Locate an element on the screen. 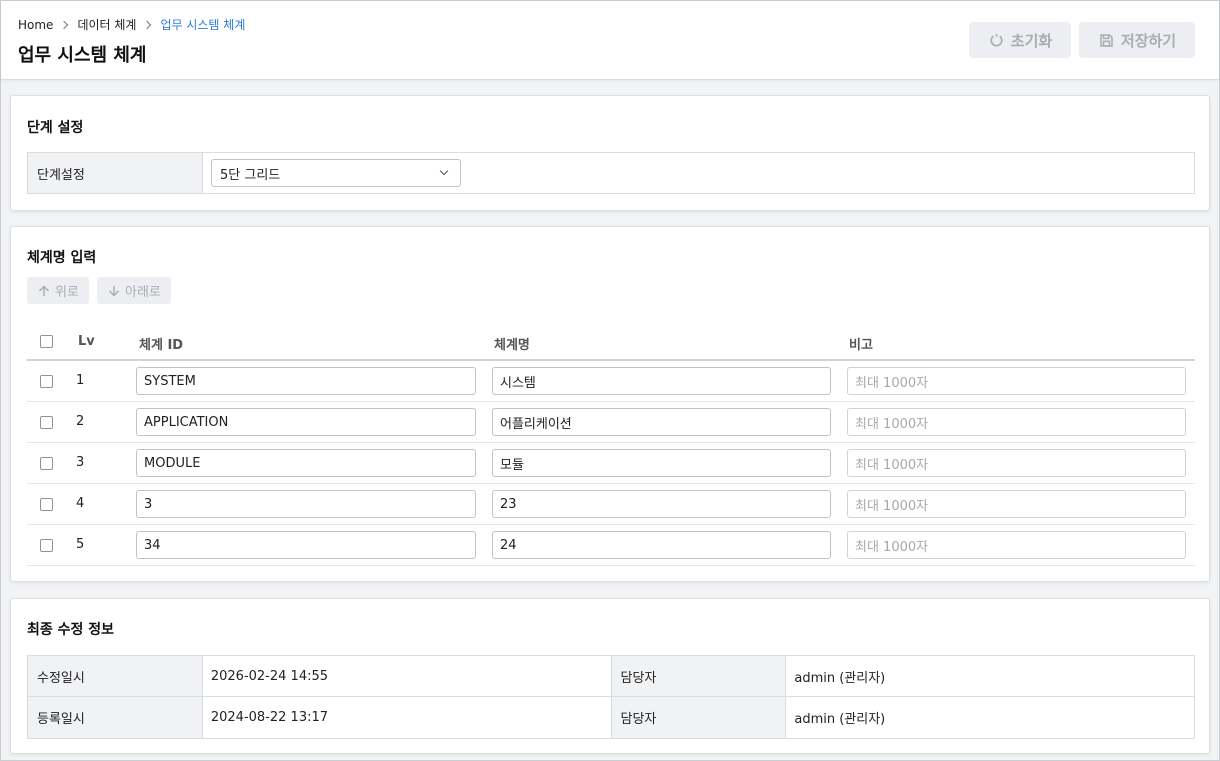 This screenshot has width=1220, height=761. move-down-label: 아래로 is located at coordinates (143, 292).